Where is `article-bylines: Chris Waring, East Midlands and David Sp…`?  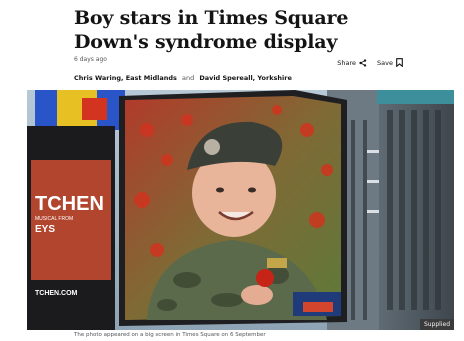 article-bylines: Chris Waring, East Midlands and David Sp… is located at coordinates (183, 78).